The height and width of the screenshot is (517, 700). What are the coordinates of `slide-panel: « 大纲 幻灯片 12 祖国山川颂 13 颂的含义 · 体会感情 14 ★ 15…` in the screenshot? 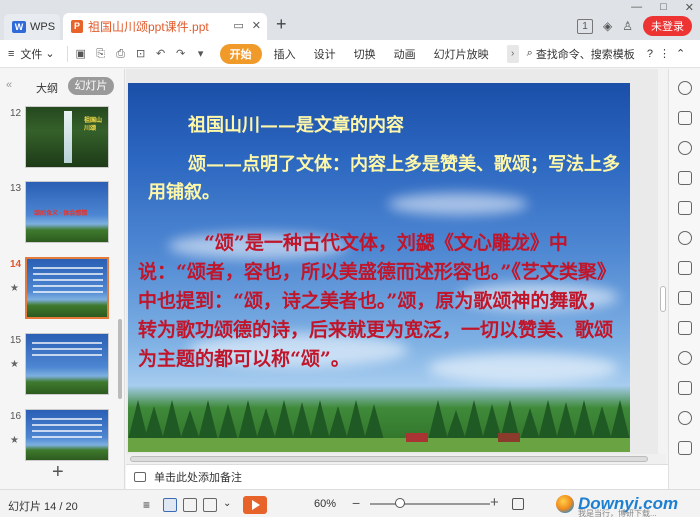 It's located at (62, 279).